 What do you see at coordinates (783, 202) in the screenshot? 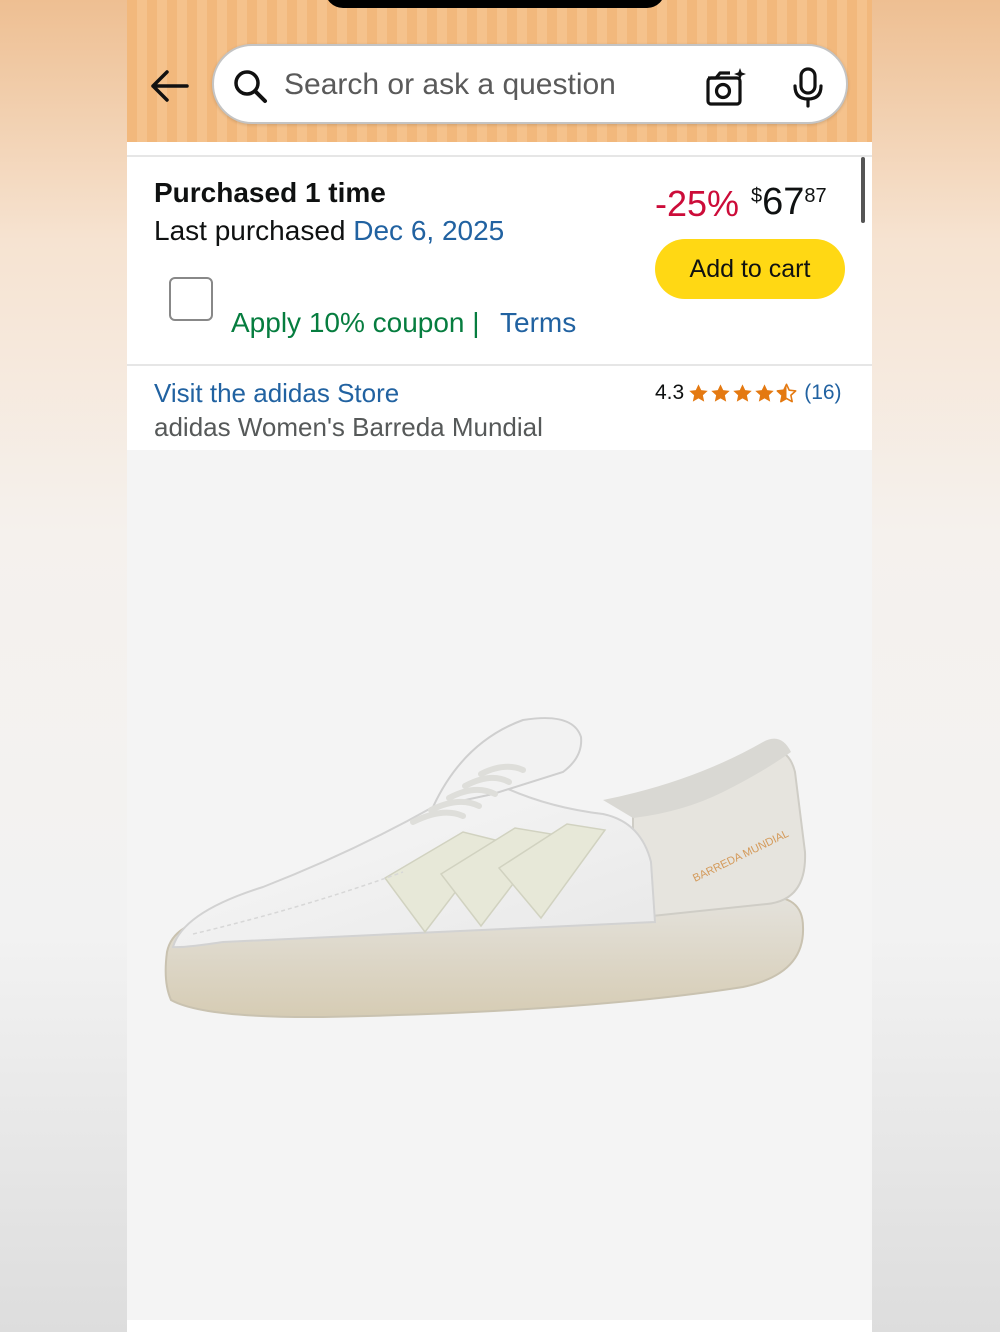
I see `price-whole: 67` at bounding box center [783, 202].